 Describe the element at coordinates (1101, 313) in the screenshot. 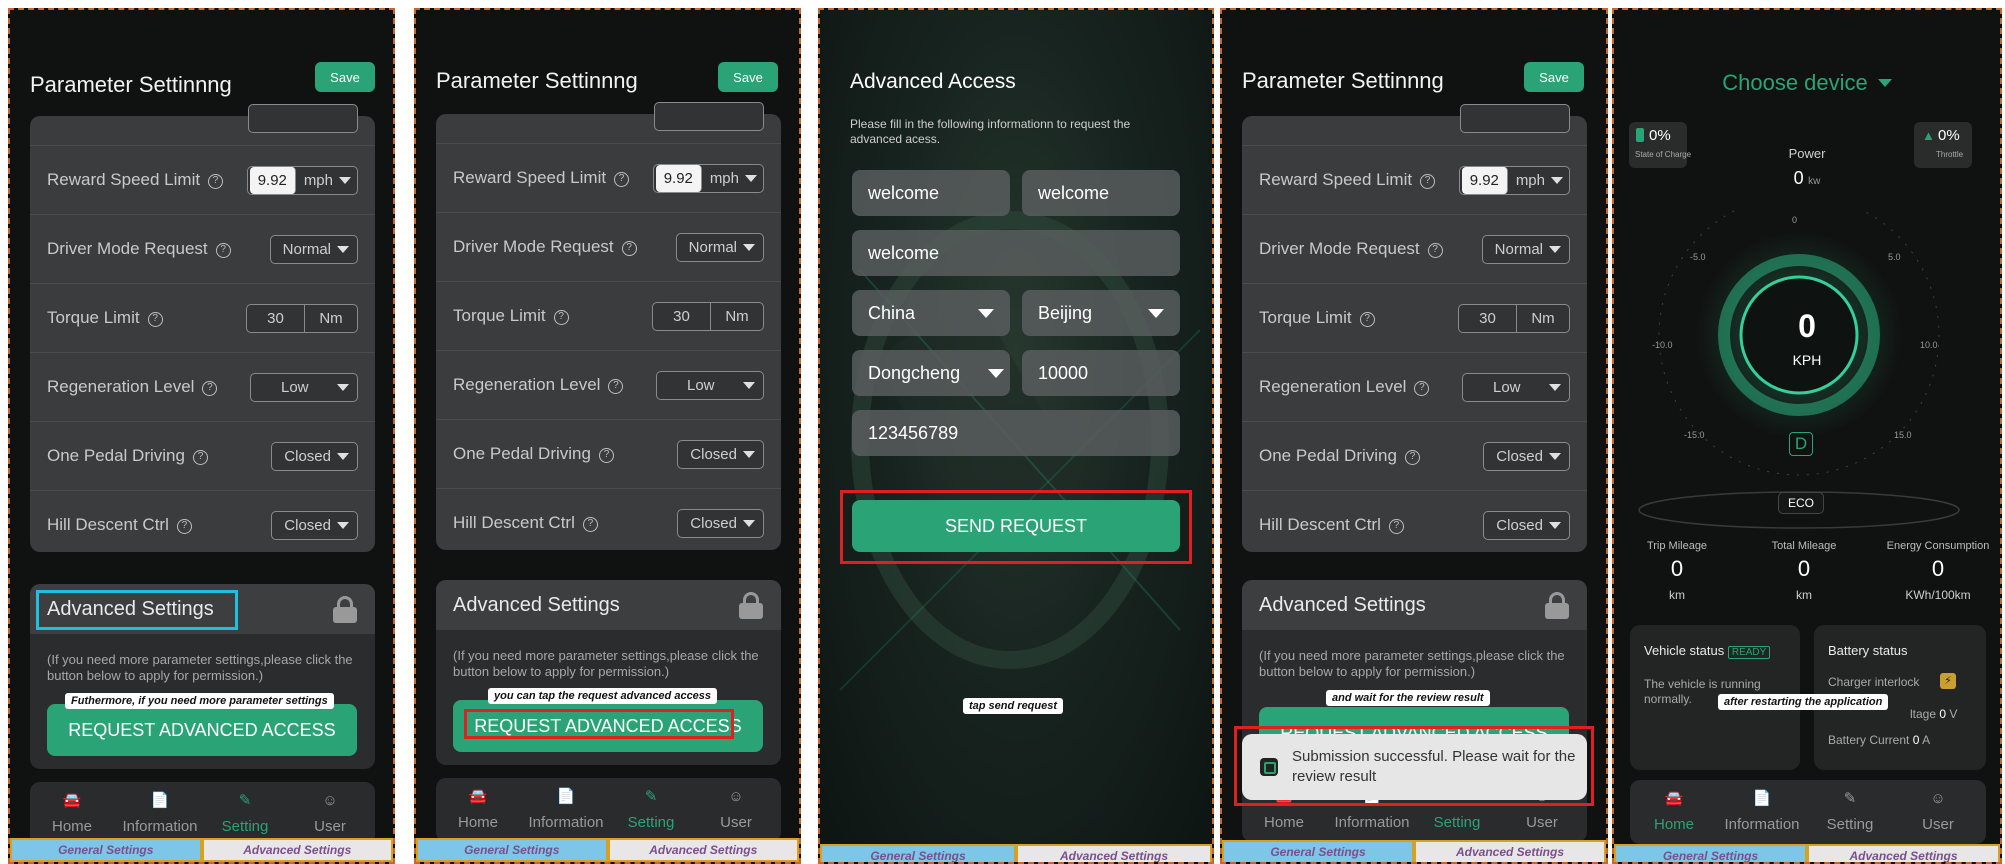

I see `city-select: Beijing` at that location.